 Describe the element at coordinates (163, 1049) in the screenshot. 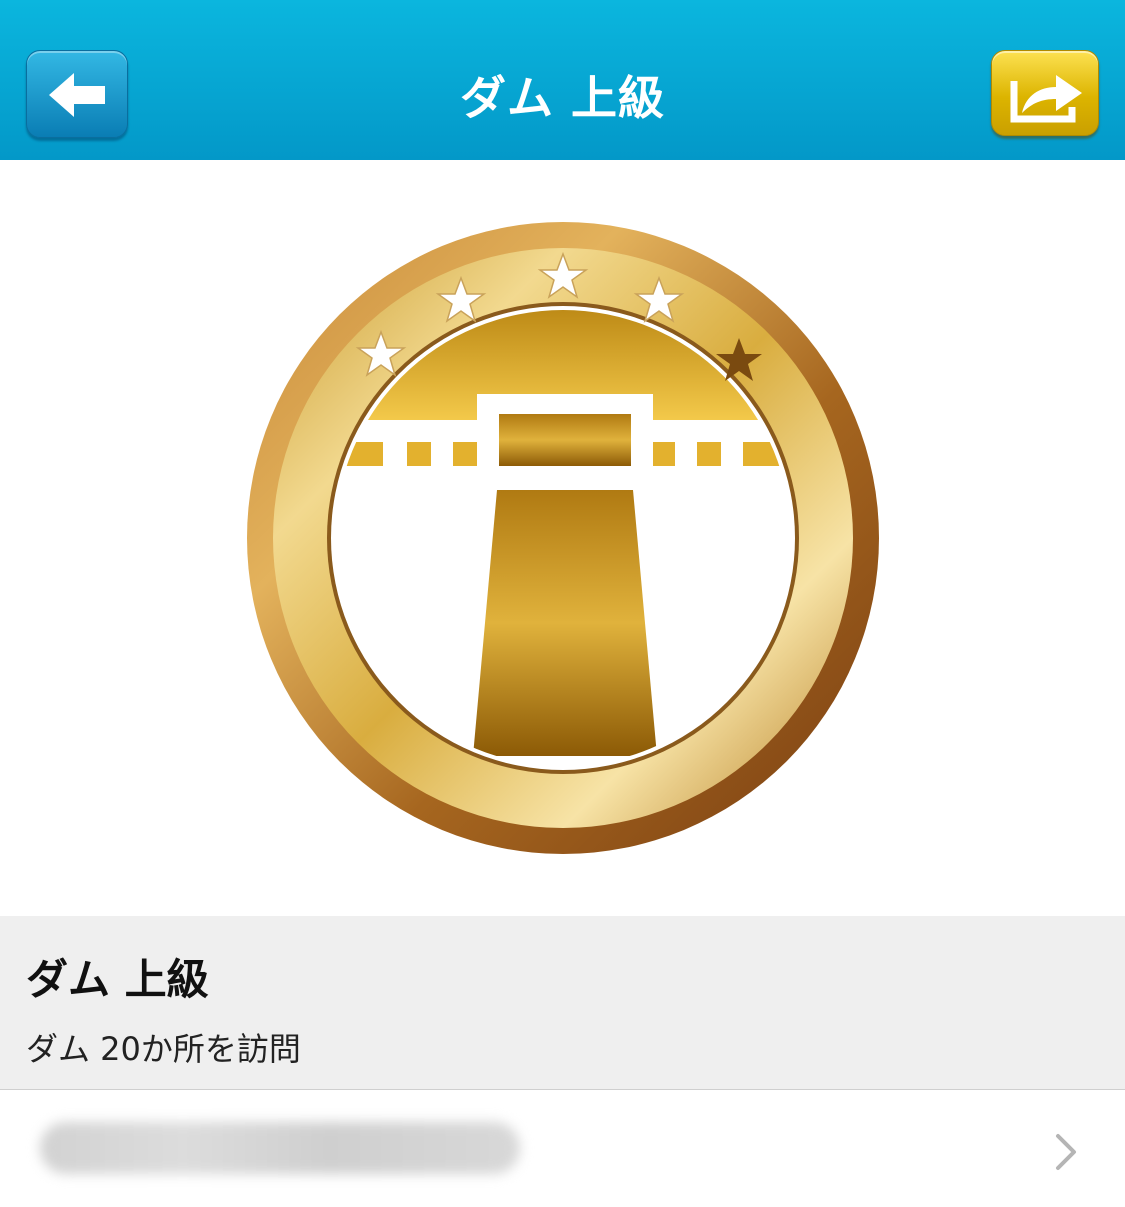

I see `achievement-description: ダム 20か所を訪問` at that location.